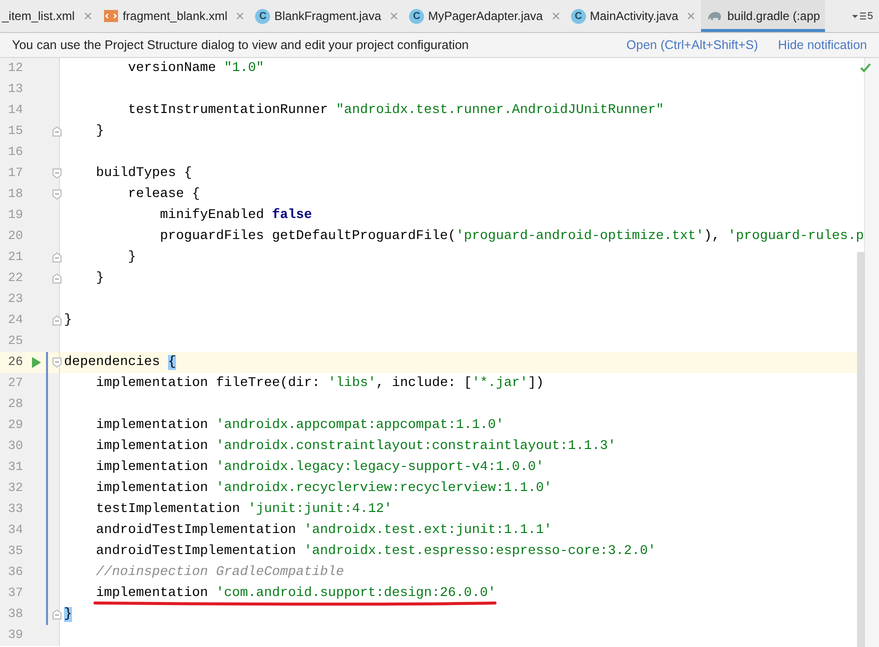 The height and width of the screenshot is (647, 879). Describe the element at coordinates (16, 362) in the screenshot. I see `line-number: 26` at that location.